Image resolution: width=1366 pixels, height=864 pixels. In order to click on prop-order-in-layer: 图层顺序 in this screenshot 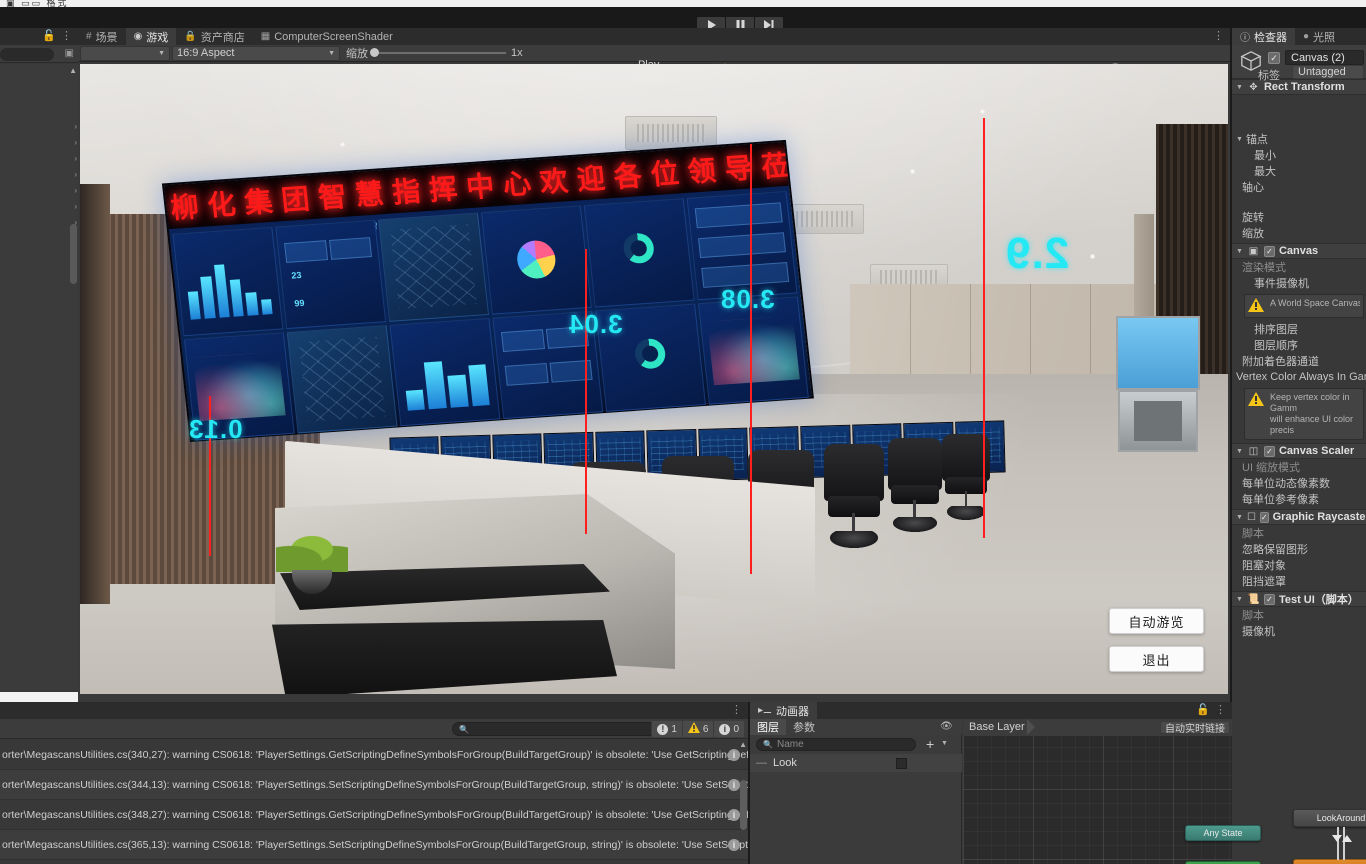, I will do `click(1299, 345)`.